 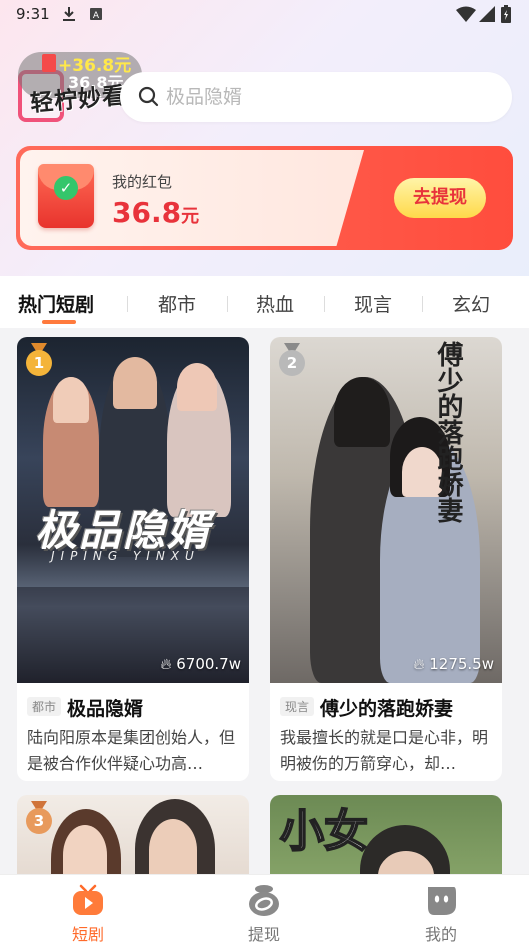 I want to click on poster-title: 傅少的落跑娇妻, so click(x=448, y=432).